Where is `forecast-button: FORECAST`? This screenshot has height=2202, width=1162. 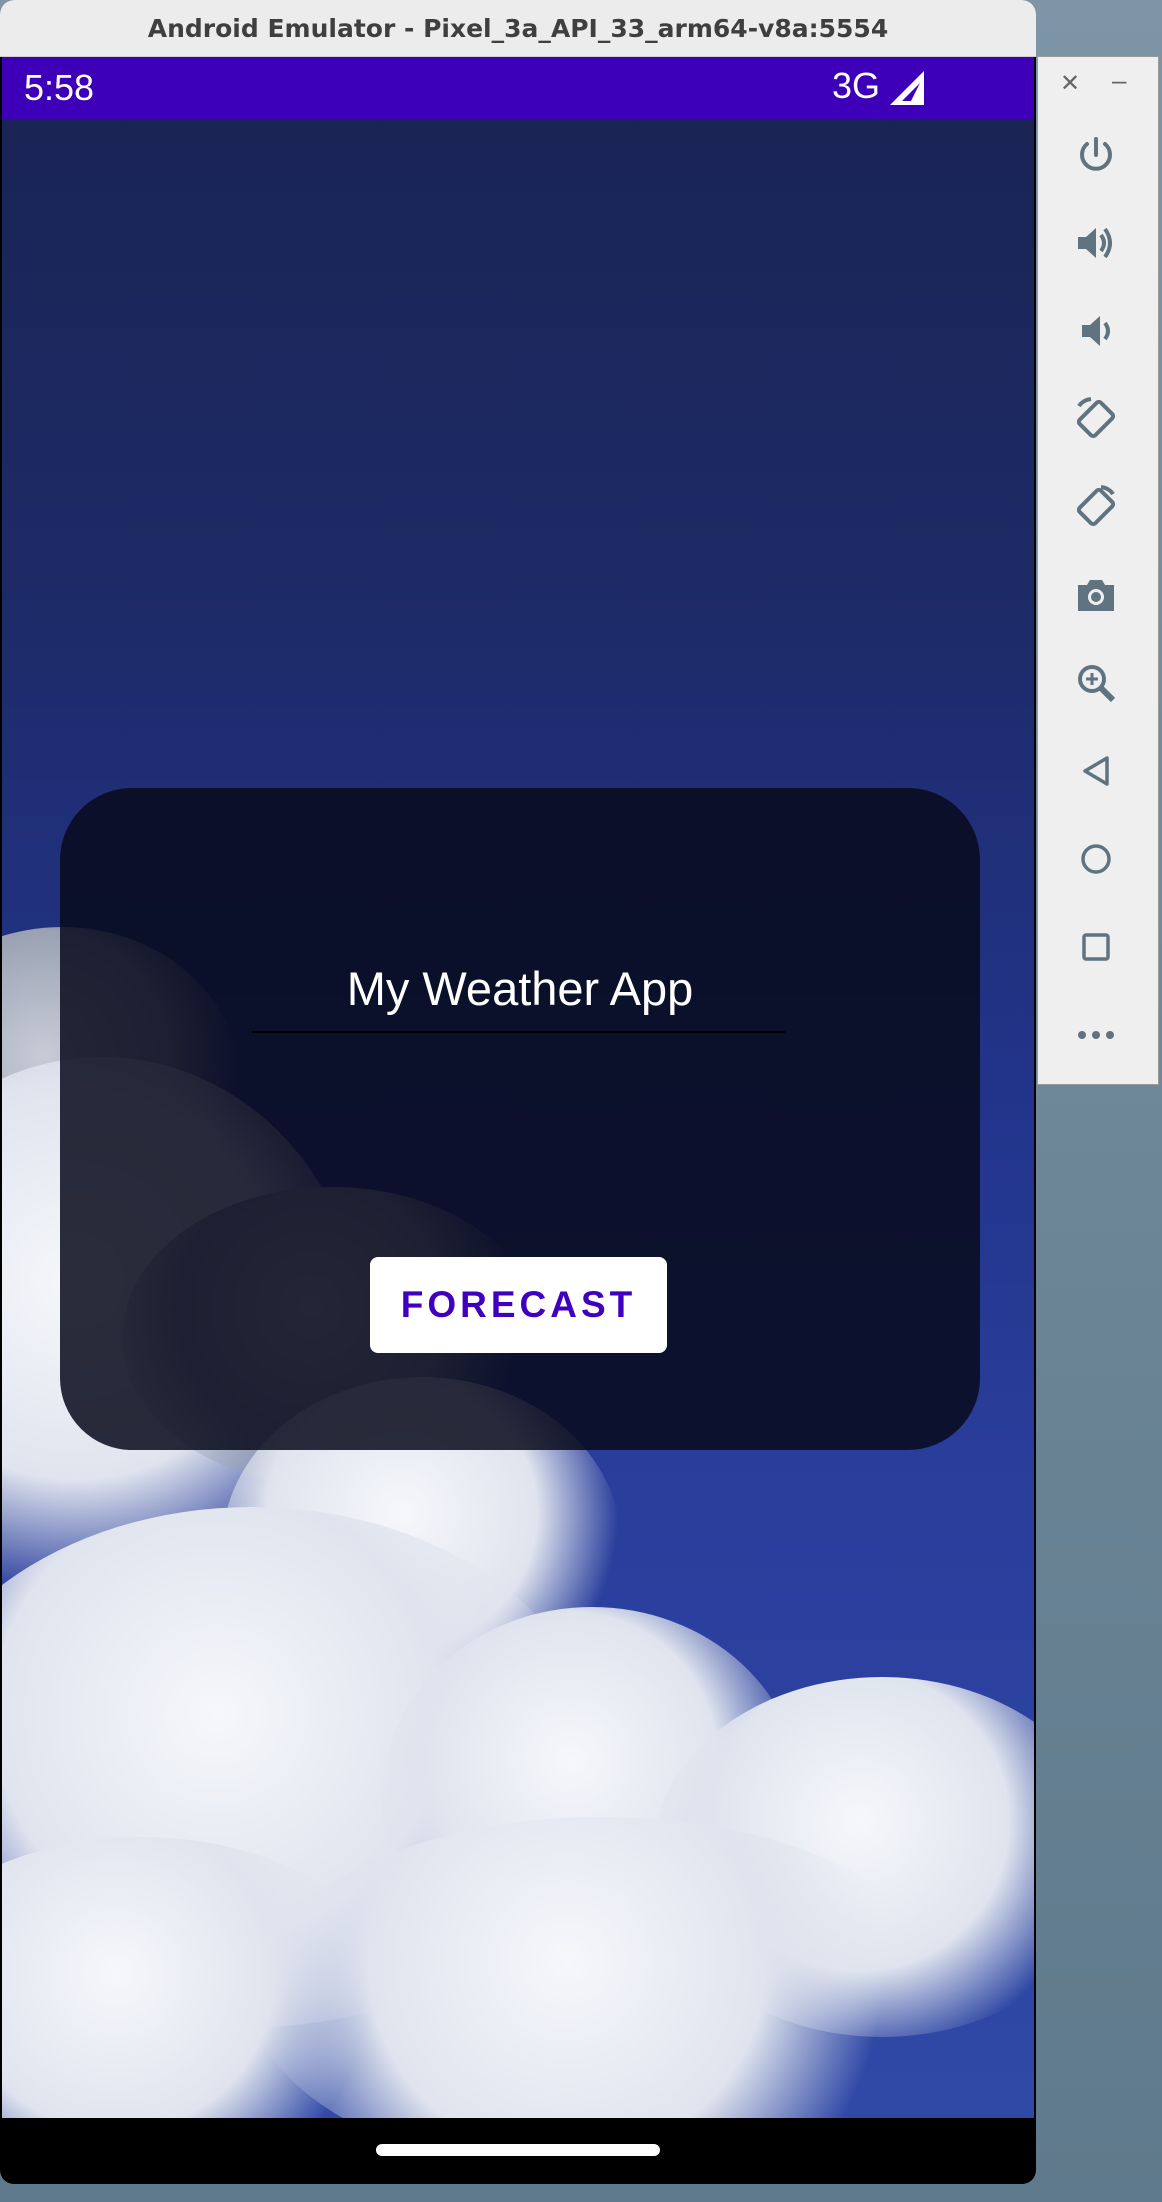
forecast-button: FORECAST is located at coordinates (518, 1305).